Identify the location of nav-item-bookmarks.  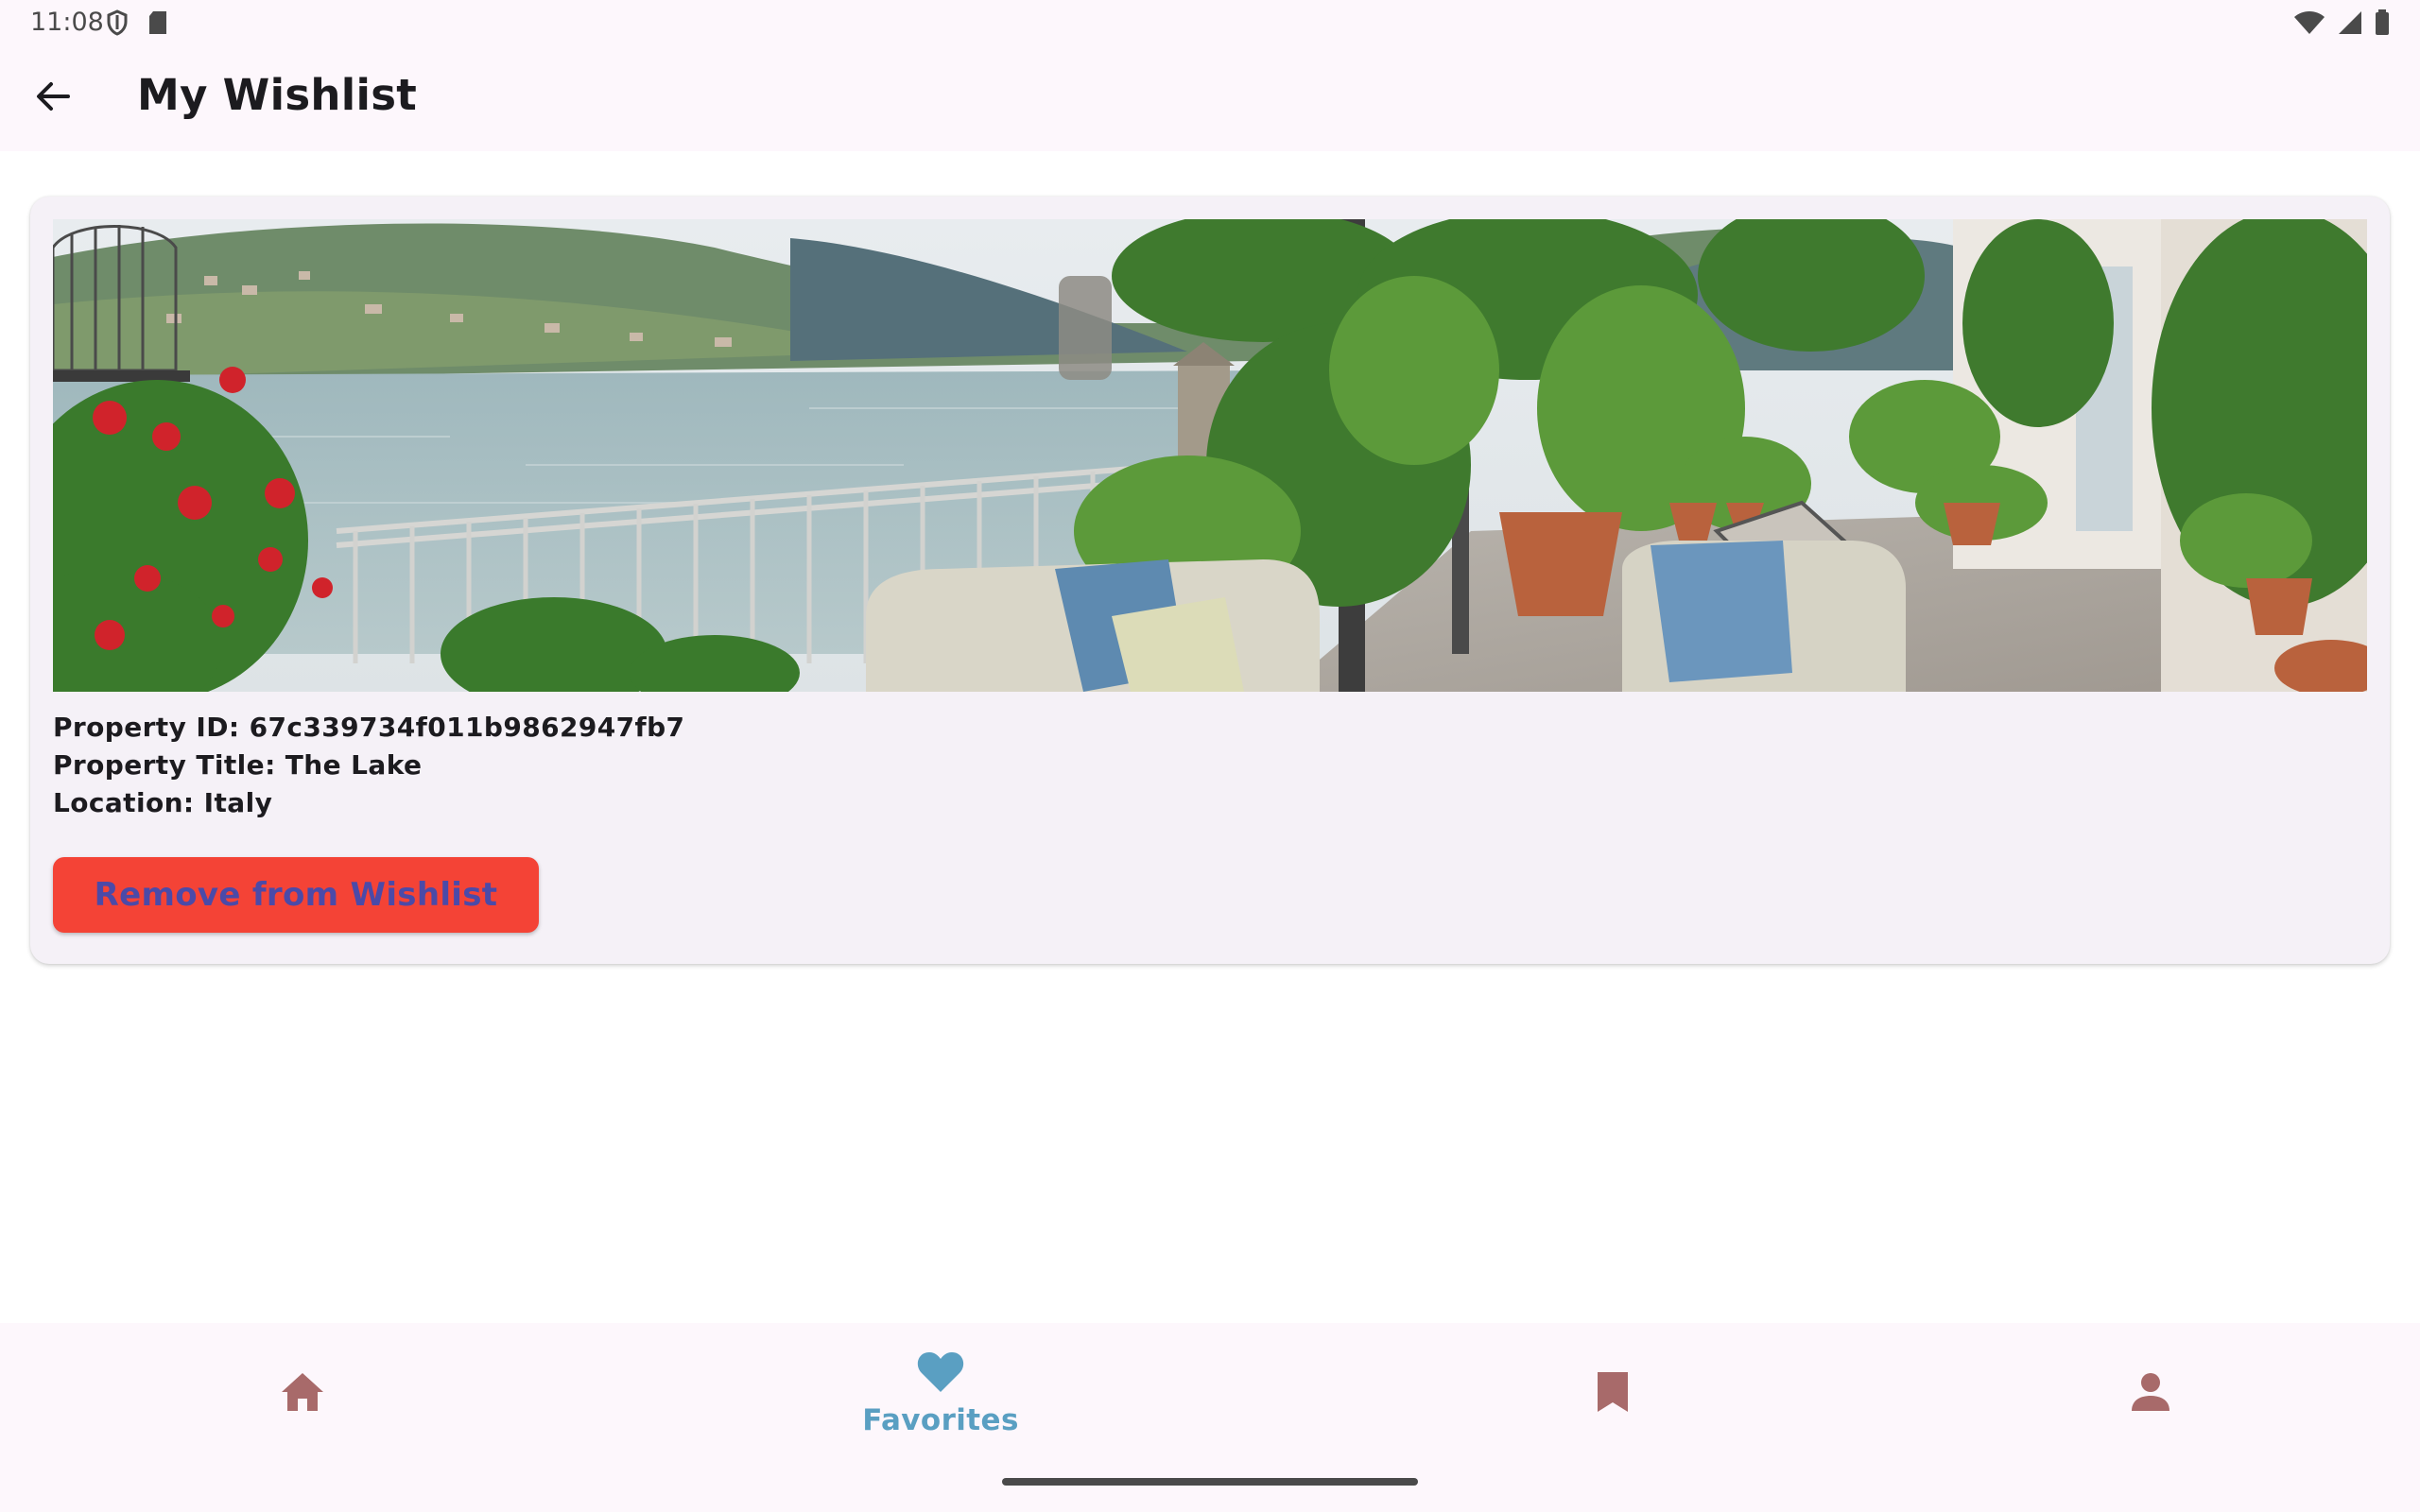
(1612, 1394).